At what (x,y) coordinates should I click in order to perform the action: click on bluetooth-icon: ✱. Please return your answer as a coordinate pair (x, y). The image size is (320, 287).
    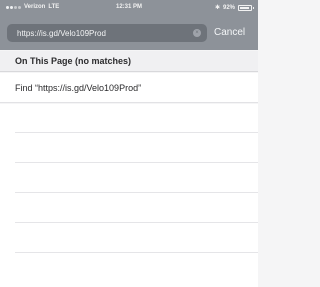
    Looking at the image, I should click on (217, 8).